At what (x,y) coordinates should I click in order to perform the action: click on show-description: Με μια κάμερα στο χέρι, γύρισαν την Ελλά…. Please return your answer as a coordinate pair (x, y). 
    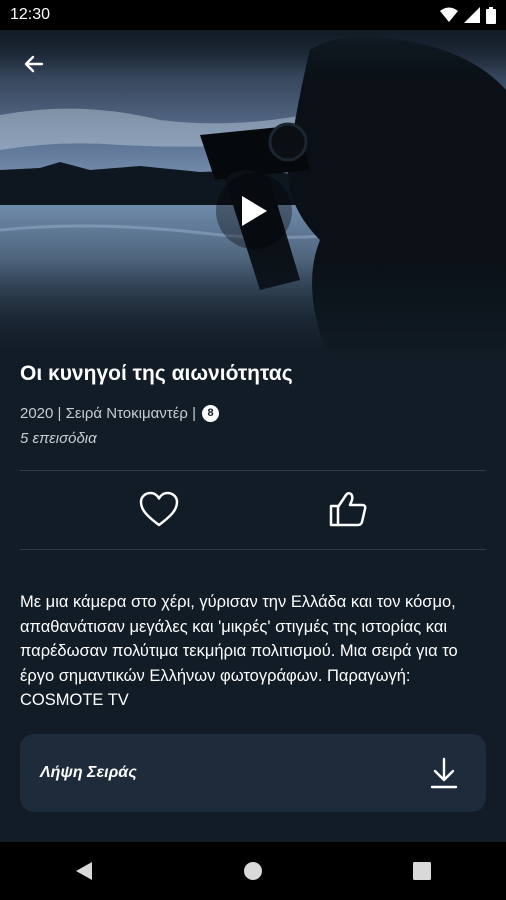
    Looking at the image, I should click on (239, 651).